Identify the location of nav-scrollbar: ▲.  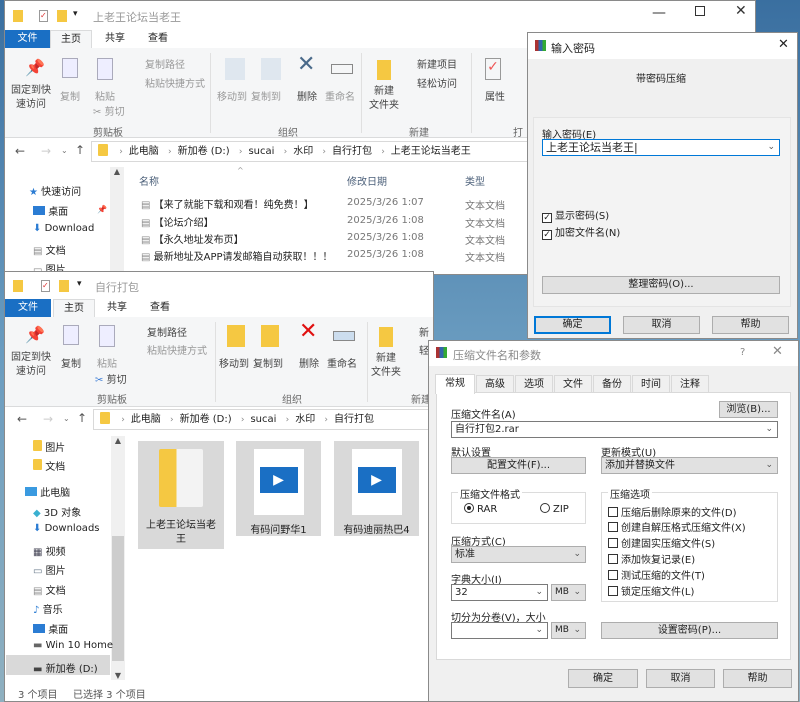
(117, 220).